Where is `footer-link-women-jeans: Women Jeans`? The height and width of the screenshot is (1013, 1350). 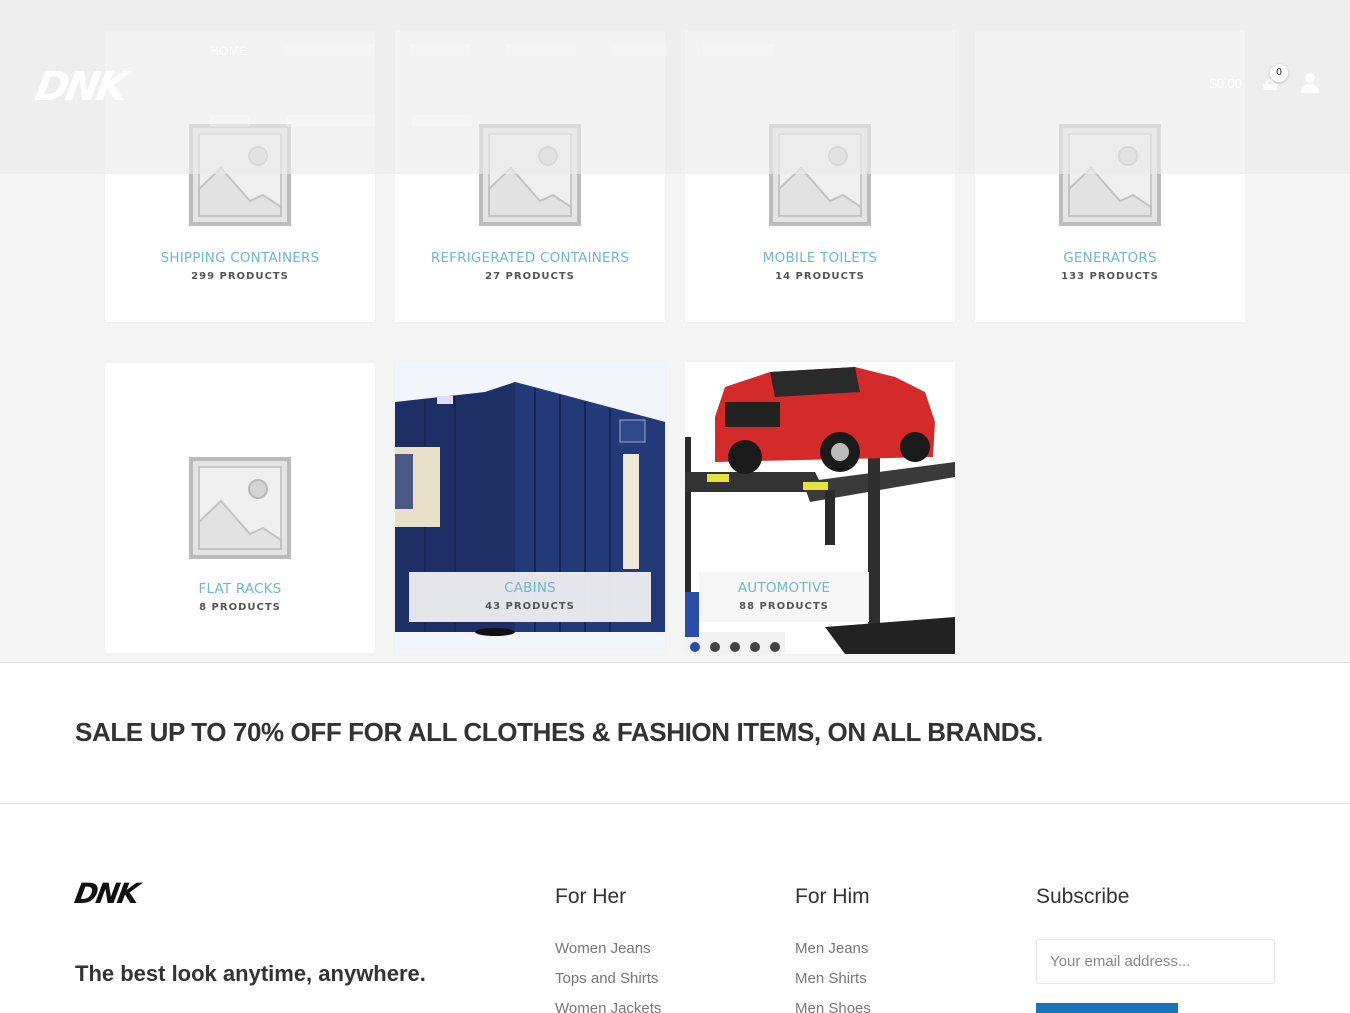
footer-link-women-jeans: Women Jeans is located at coordinates (608, 949).